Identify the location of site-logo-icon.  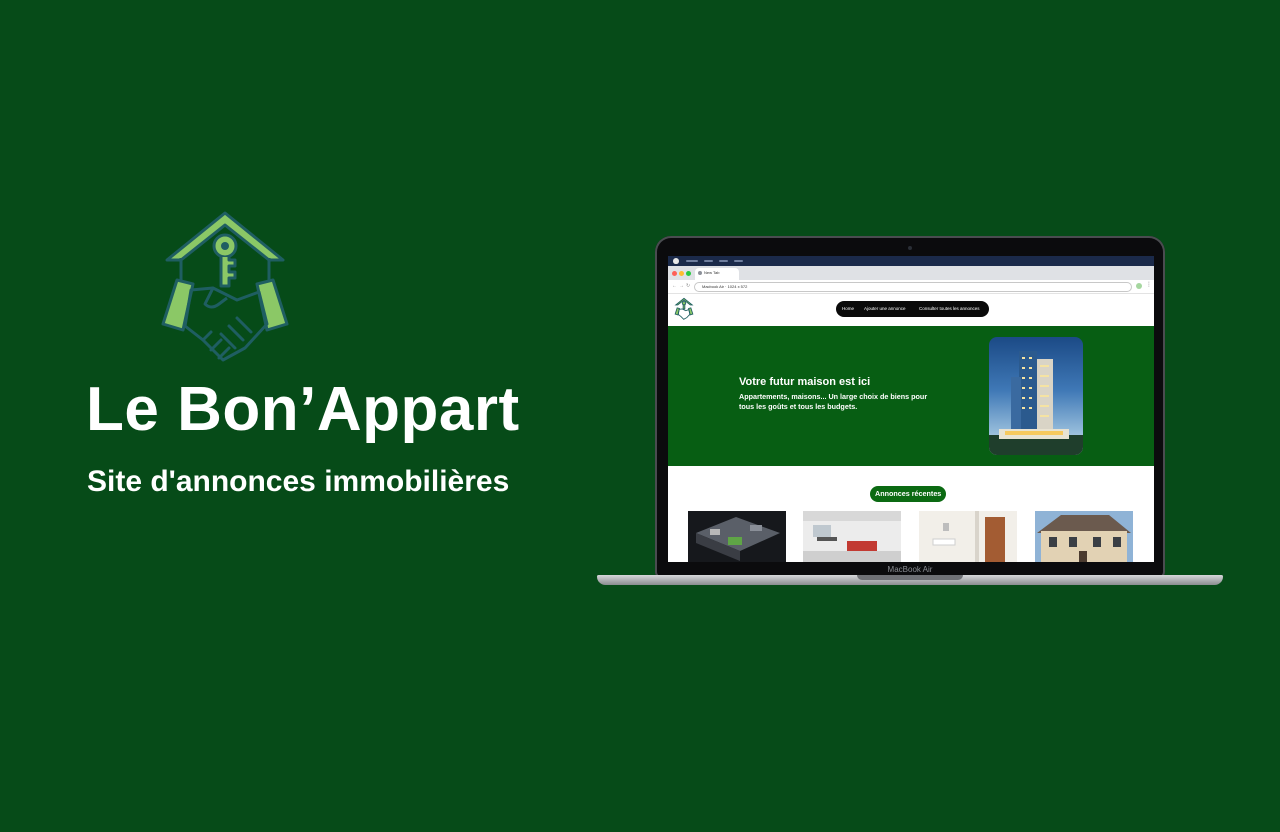
(684, 309).